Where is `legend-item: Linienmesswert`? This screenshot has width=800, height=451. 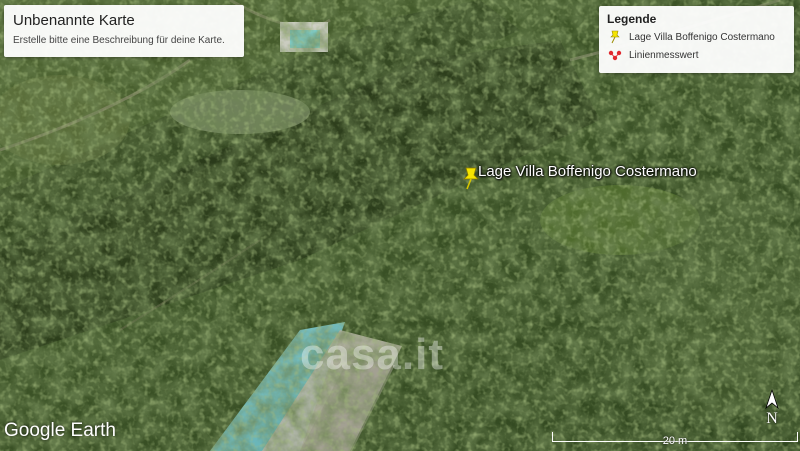
legend-item: Linienmesswert is located at coordinates (696, 55).